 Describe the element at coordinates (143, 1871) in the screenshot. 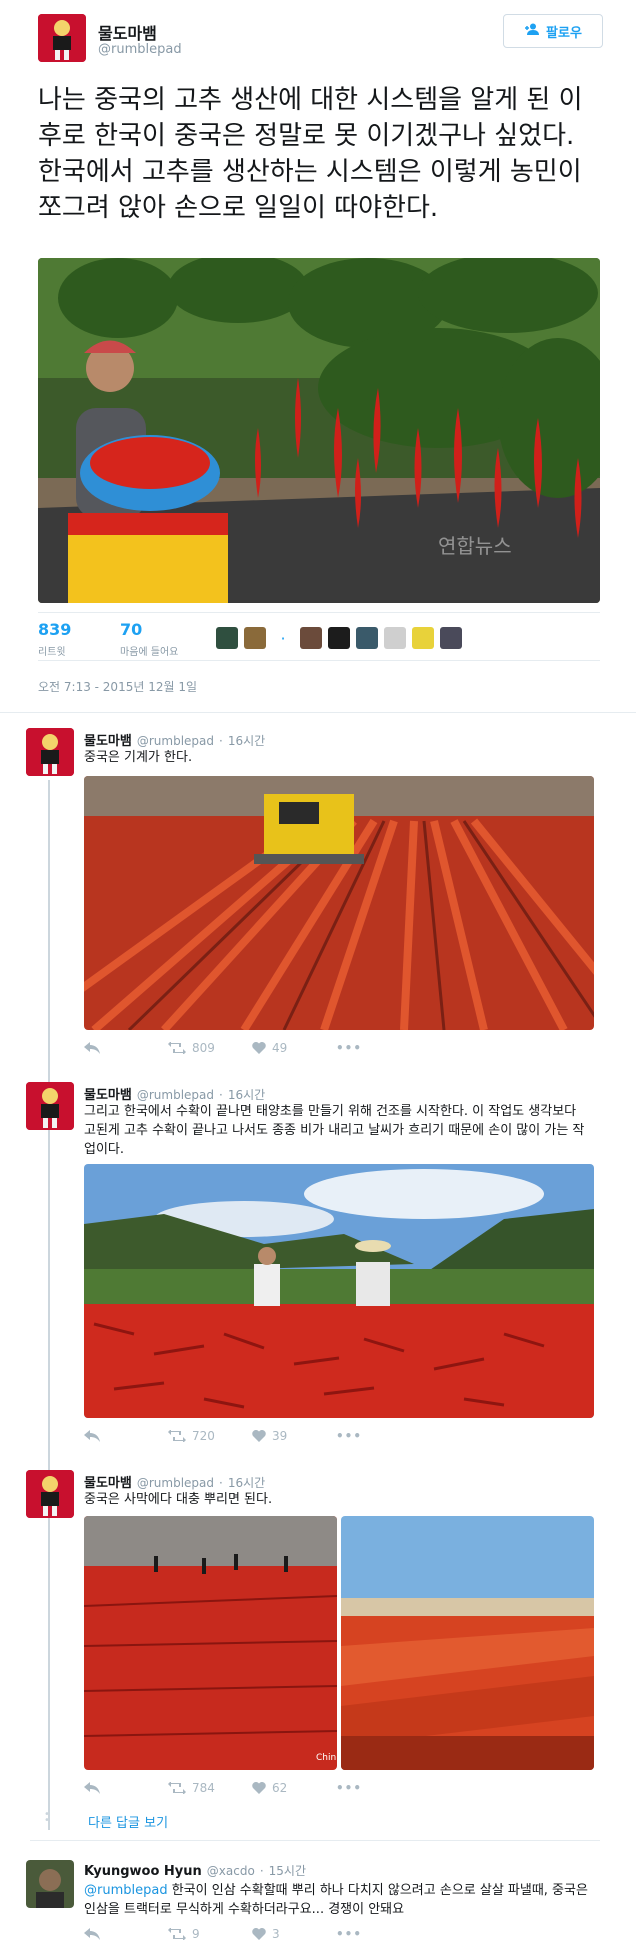

I see `reply-author-name: Kyungwoo Hyun` at that location.